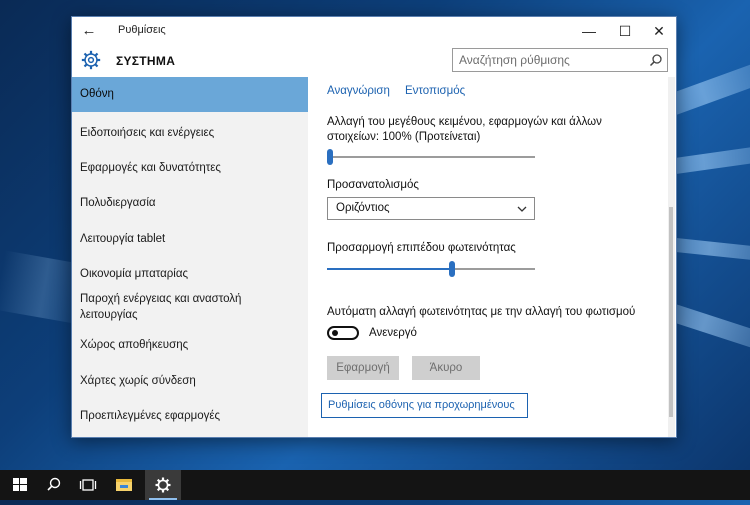 The width and height of the screenshot is (750, 505). I want to click on auto-brightness-toggle, so click(343, 333).